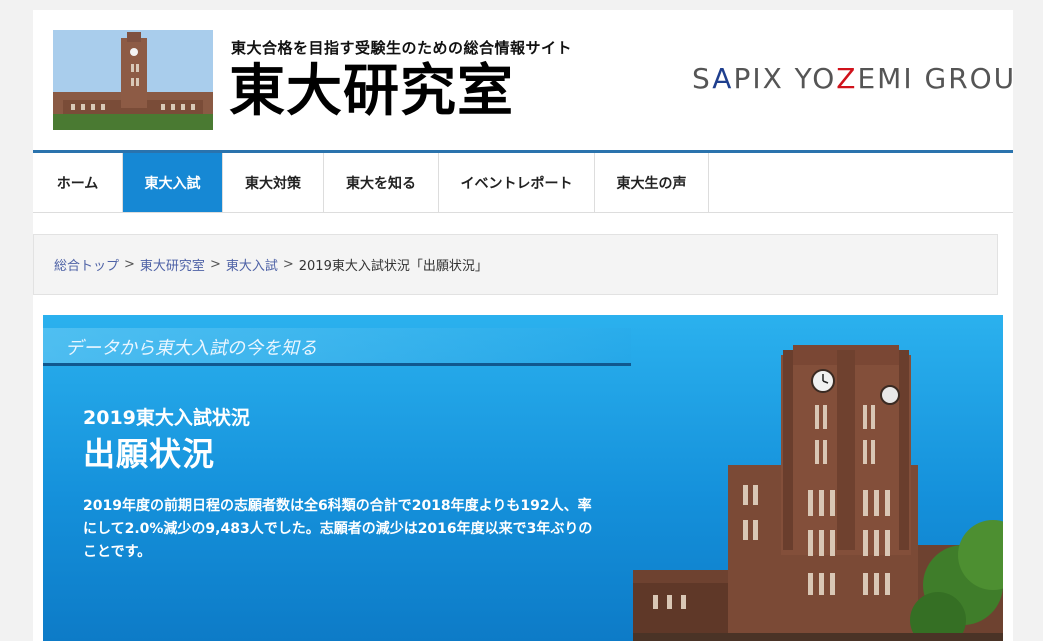 This screenshot has width=1043, height=641. I want to click on breadcrumb-link-lab: 東大研究室, so click(172, 264).